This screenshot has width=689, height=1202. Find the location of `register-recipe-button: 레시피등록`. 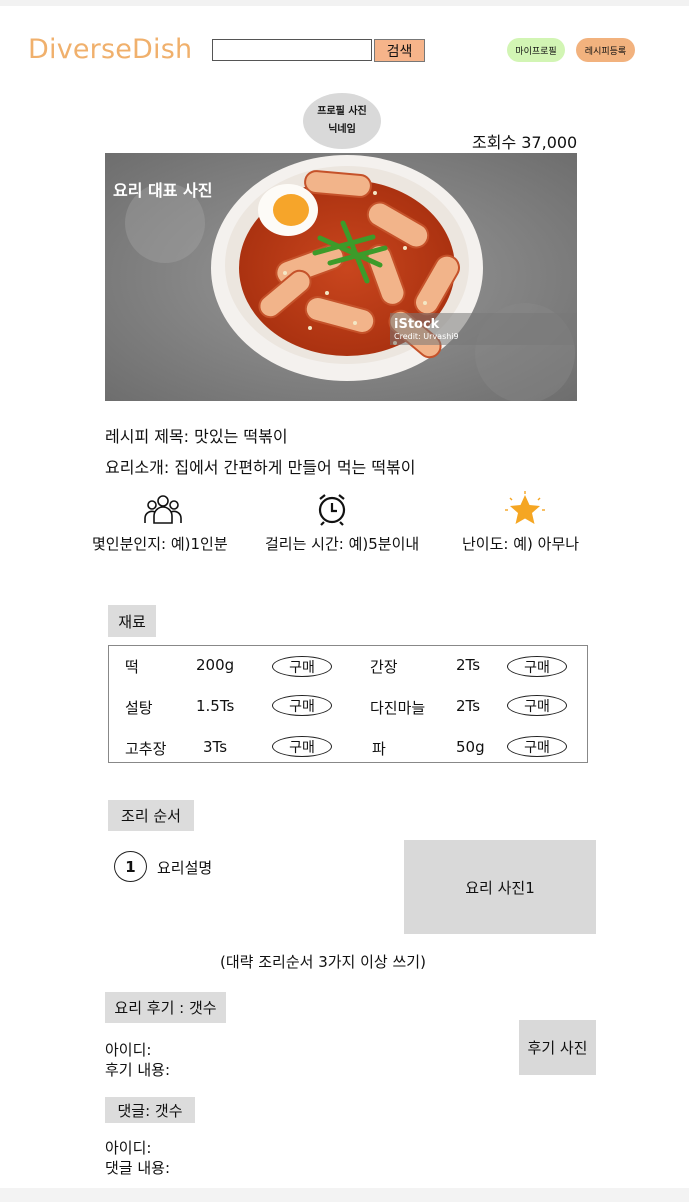

register-recipe-button: 레시피등록 is located at coordinates (605, 50).